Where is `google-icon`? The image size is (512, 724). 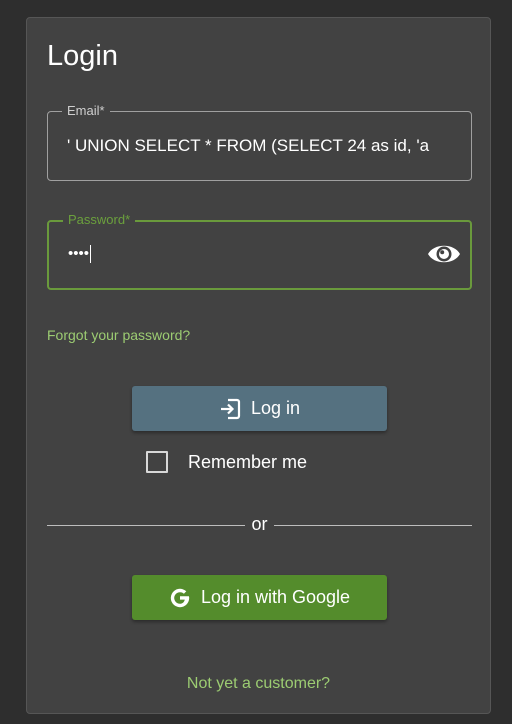
google-icon is located at coordinates (180, 598).